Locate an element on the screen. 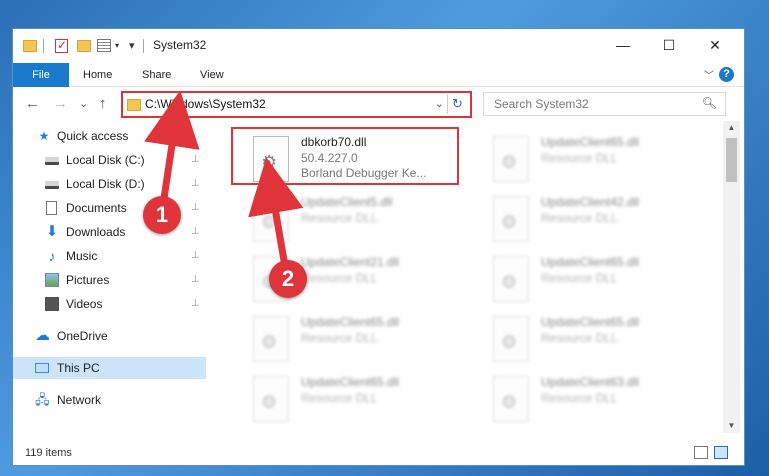  arrow-to-address-bar is located at coordinates (172, 149).